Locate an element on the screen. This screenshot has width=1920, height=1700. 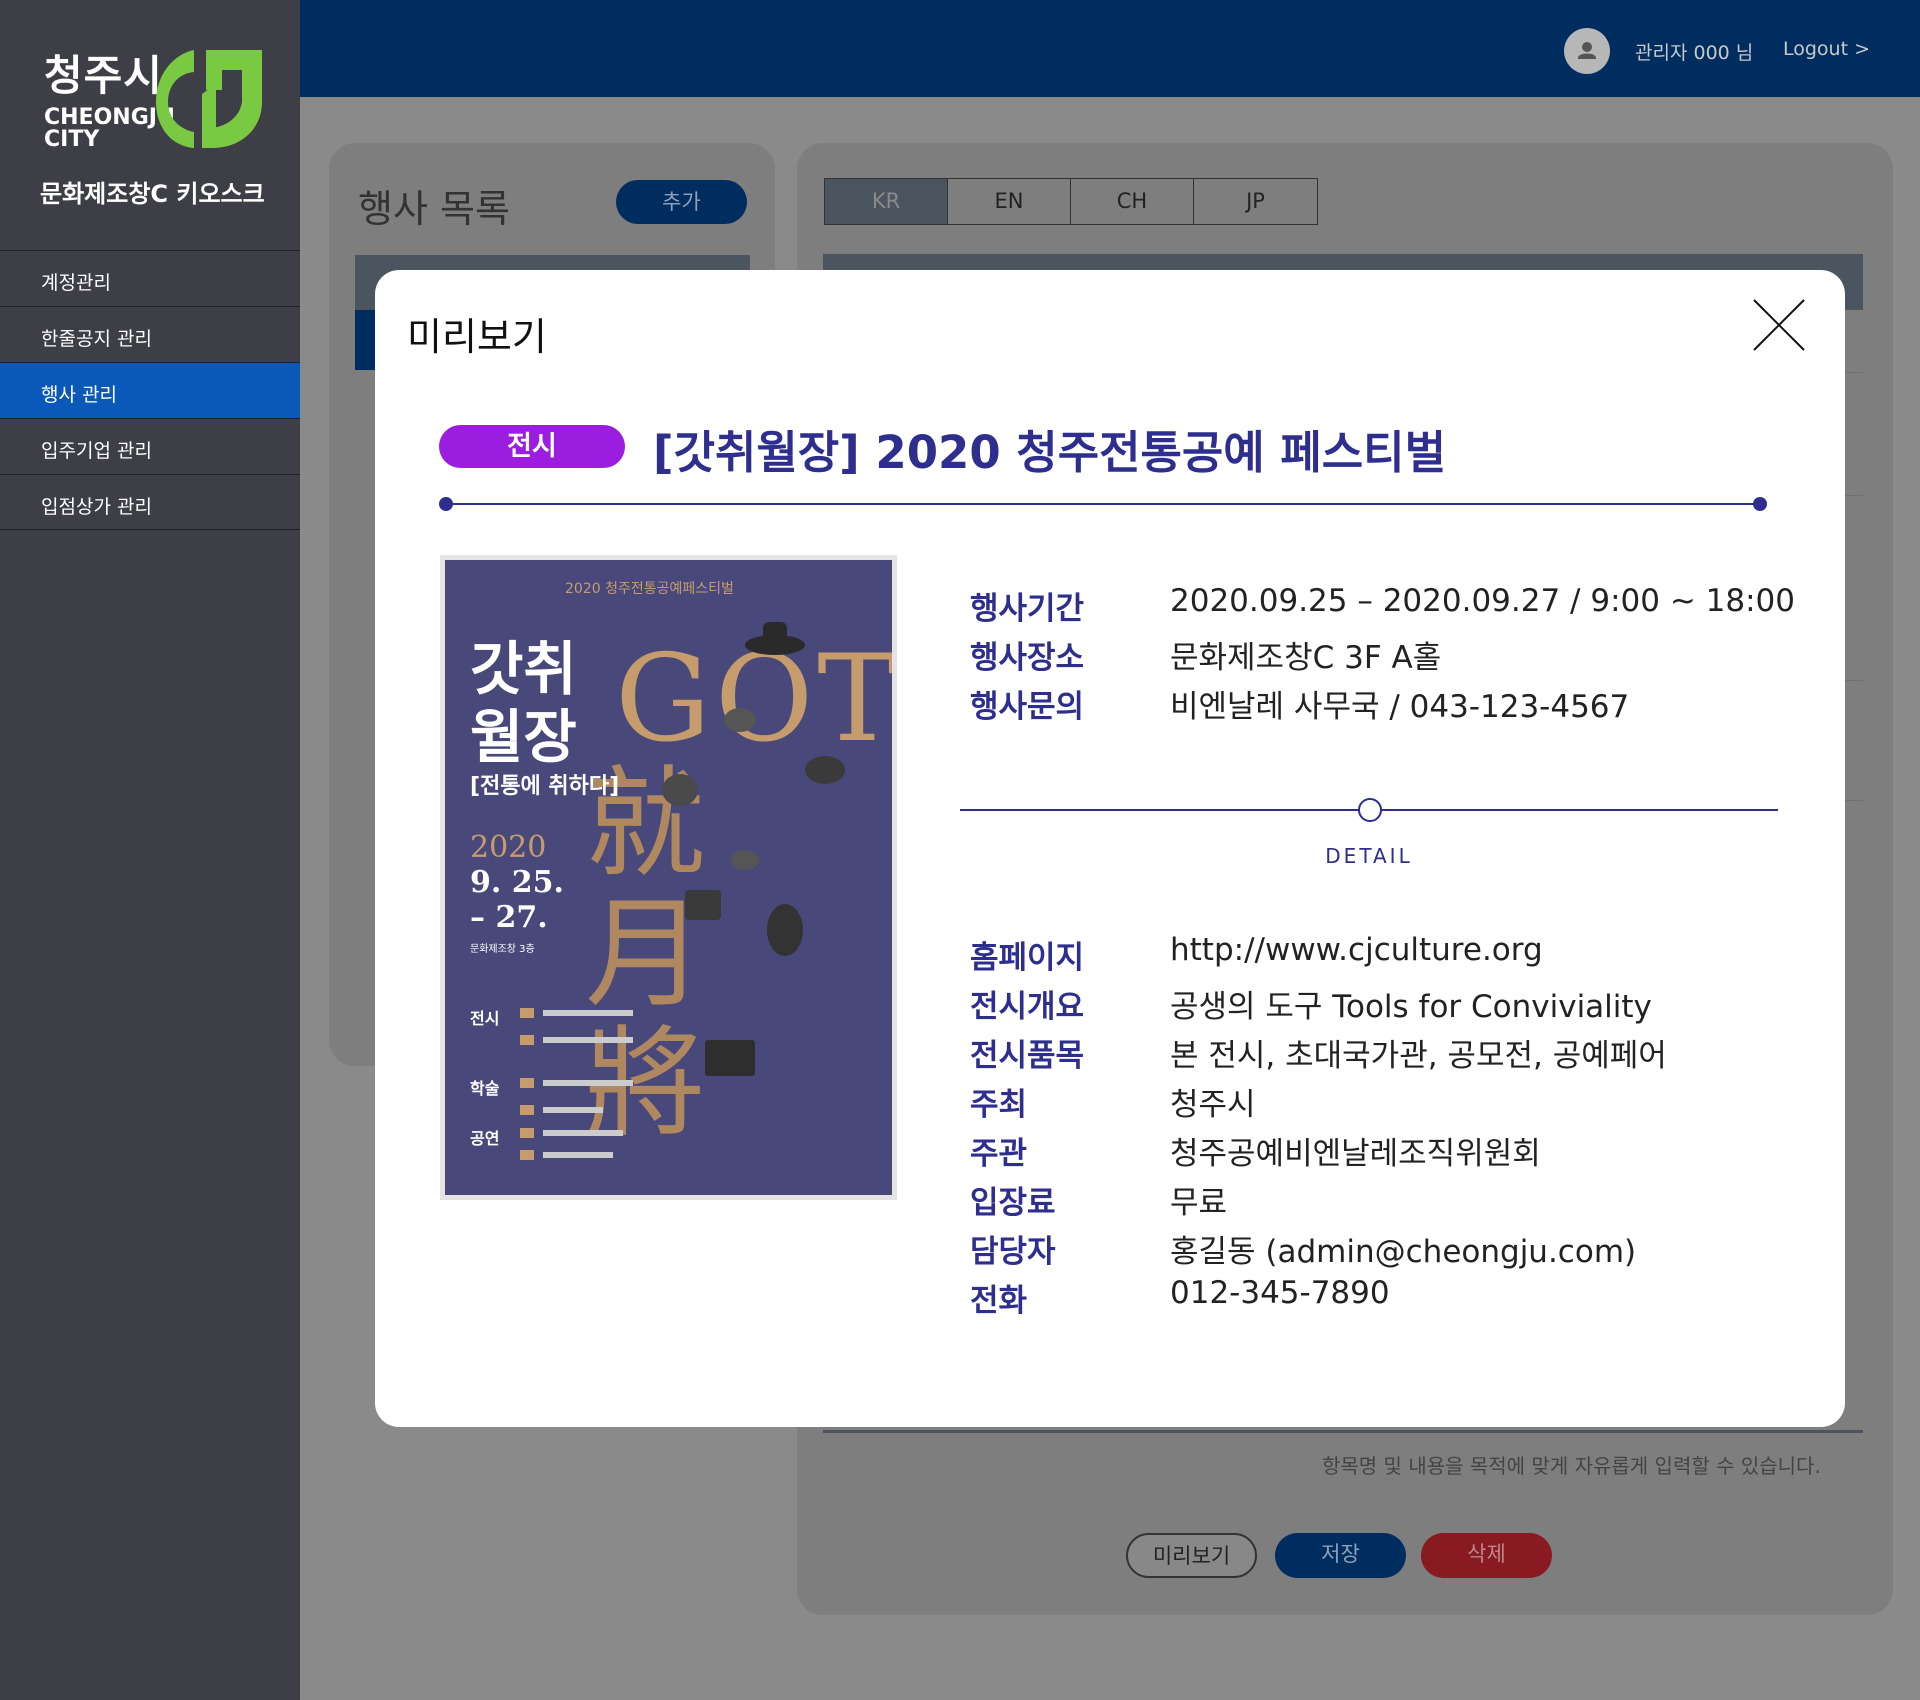
user-icon is located at coordinates (1587, 50).